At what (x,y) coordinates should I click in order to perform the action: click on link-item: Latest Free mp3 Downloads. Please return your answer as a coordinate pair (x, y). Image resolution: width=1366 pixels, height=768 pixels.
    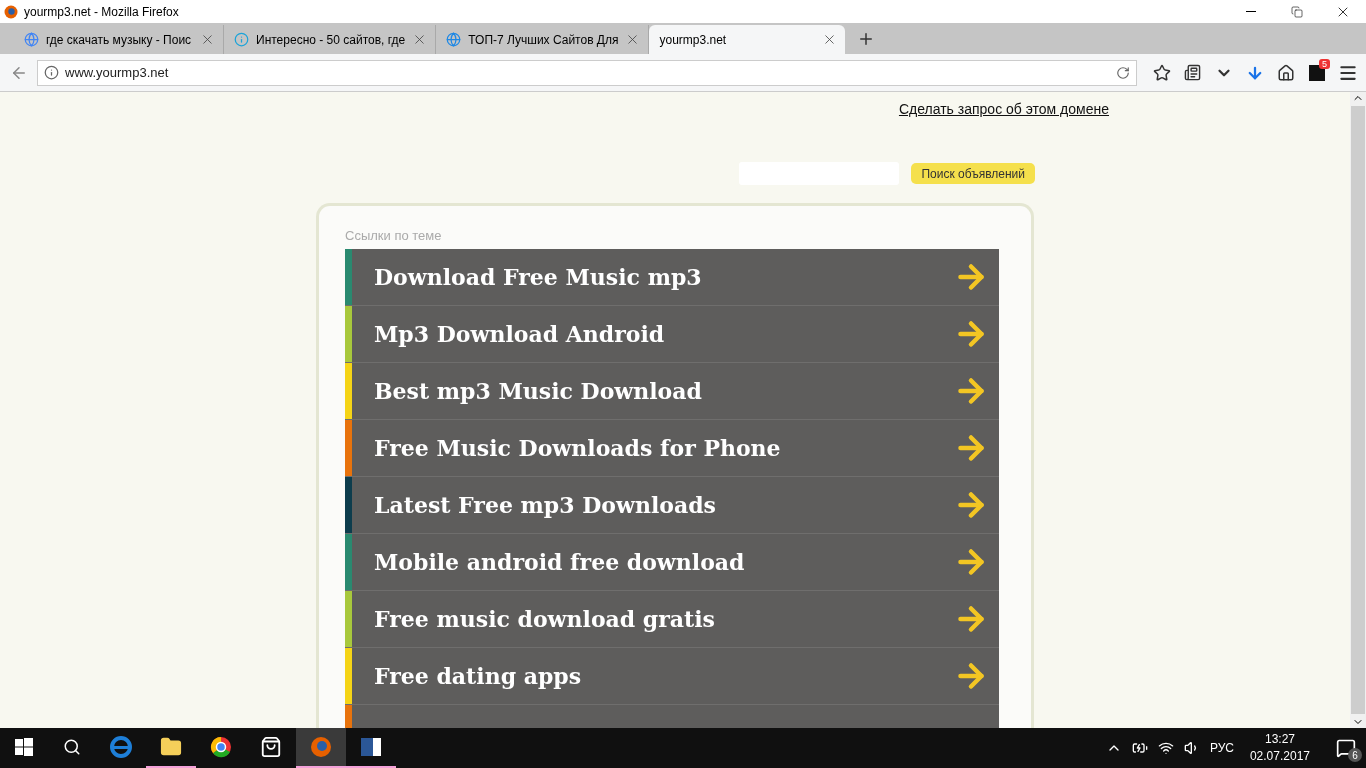
    Looking at the image, I should click on (672, 505).